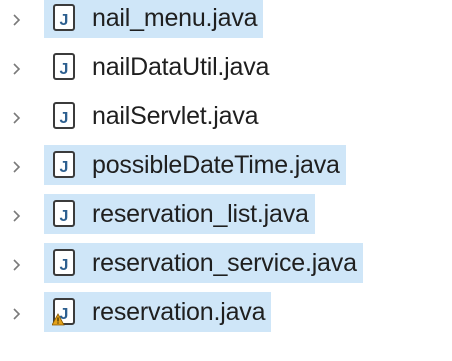 The width and height of the screenshot is (452, 361). What do you see at coordinates (175, 17) in the screenshot?
I see `file-name: nail_menu.java` at bounding box center [175, 17].